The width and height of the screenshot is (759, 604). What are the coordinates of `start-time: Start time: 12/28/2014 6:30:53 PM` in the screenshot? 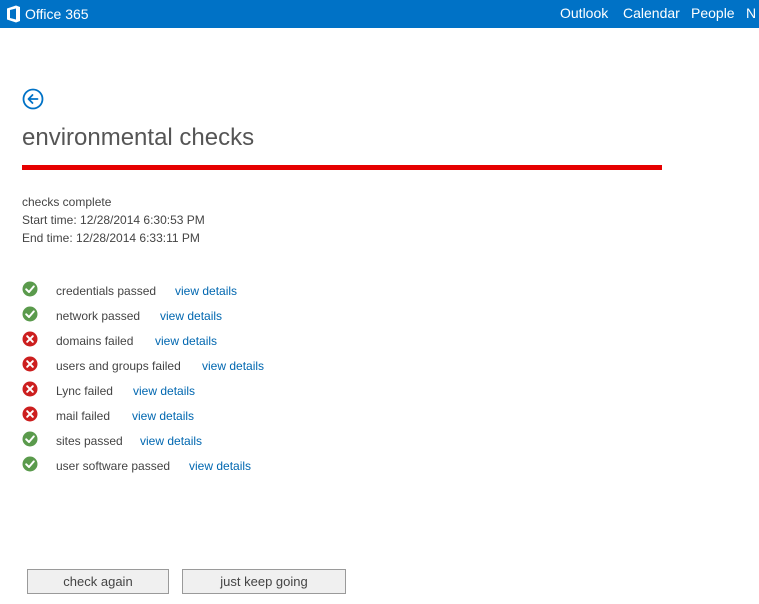 It's located at (113, 220).